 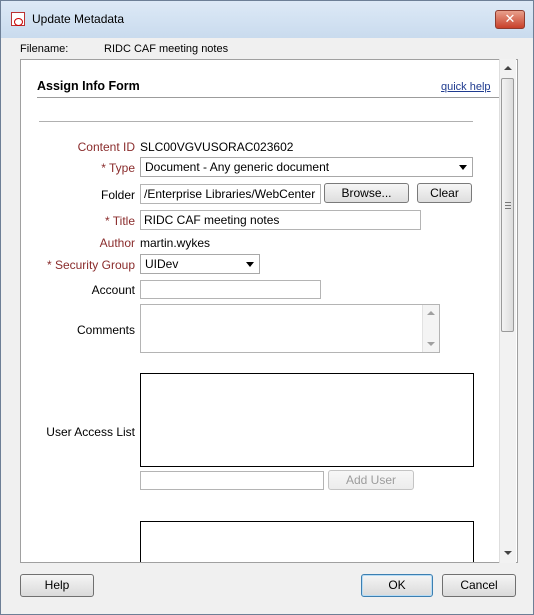 I want to click on close-button: ✕, so click(x=510, y=19).